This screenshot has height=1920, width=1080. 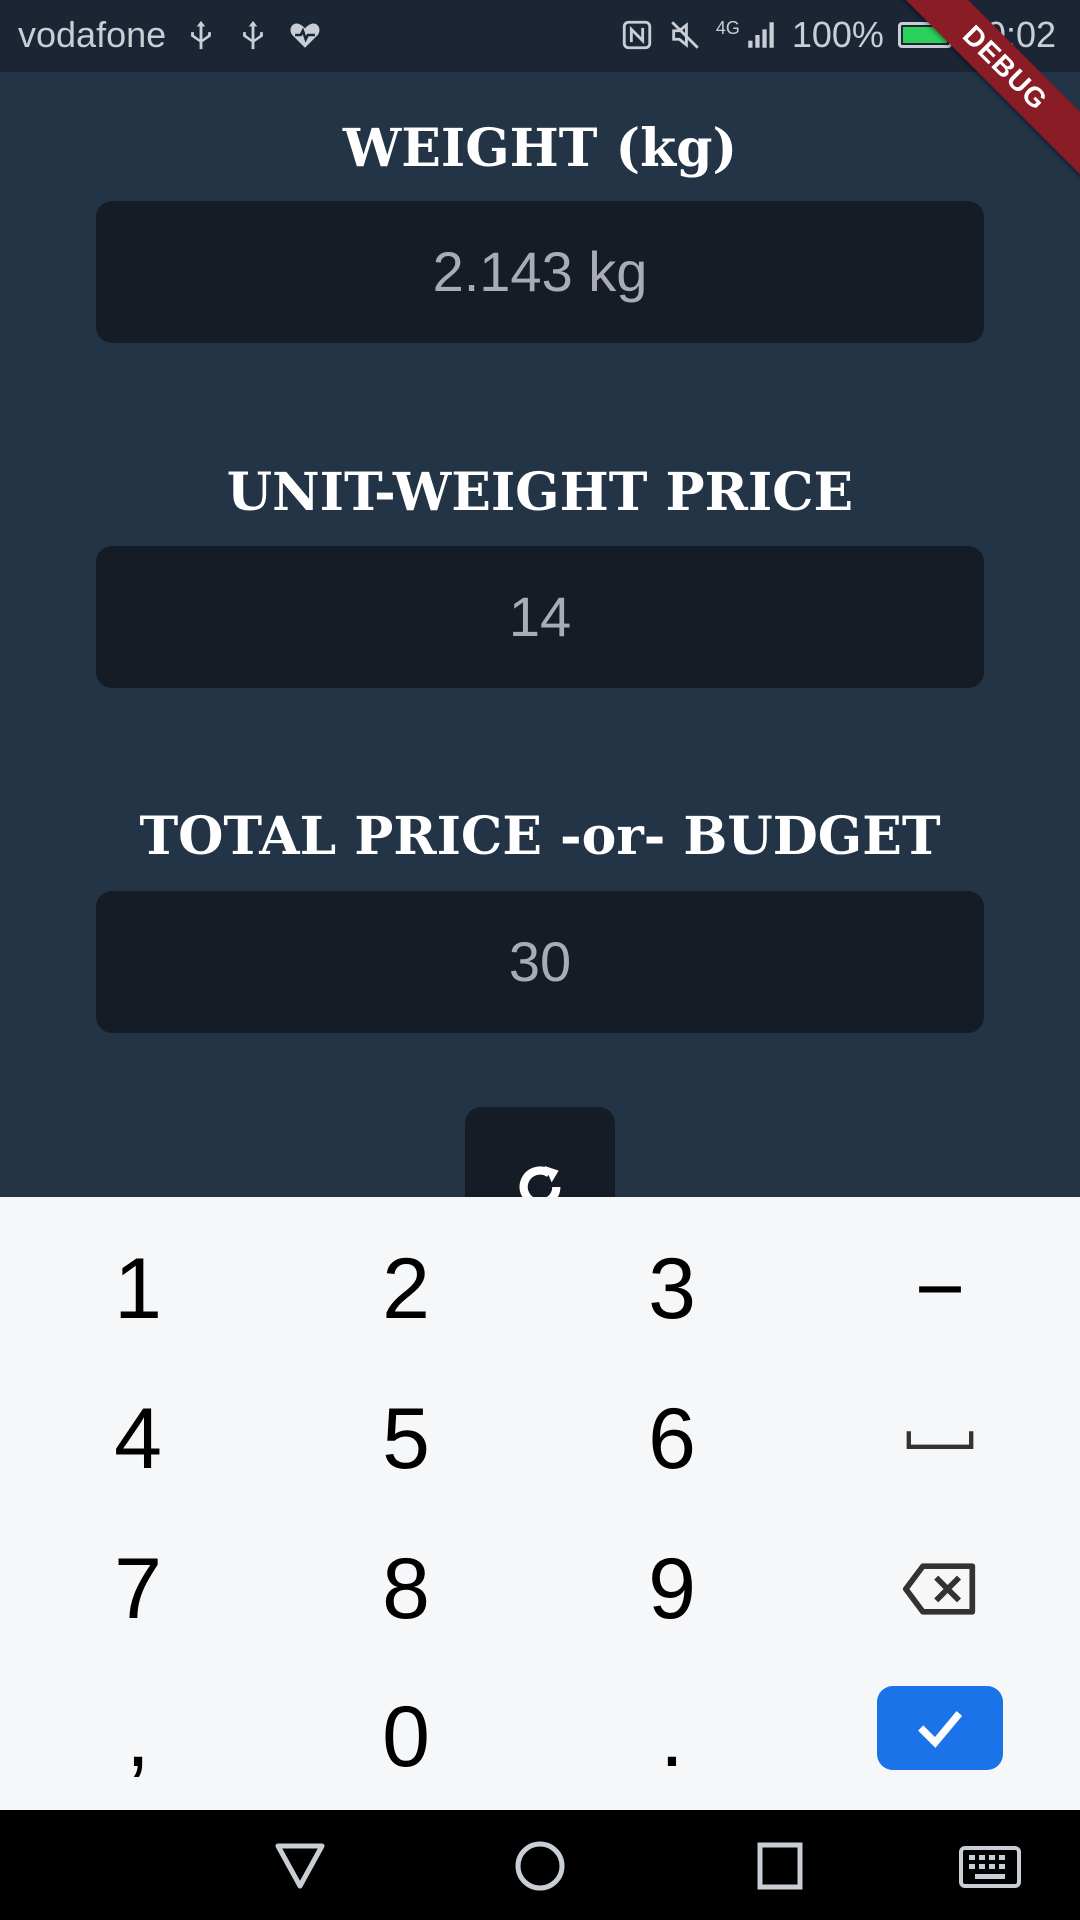 I want to click on key-comma: ,, so click(x=138, y=1737).